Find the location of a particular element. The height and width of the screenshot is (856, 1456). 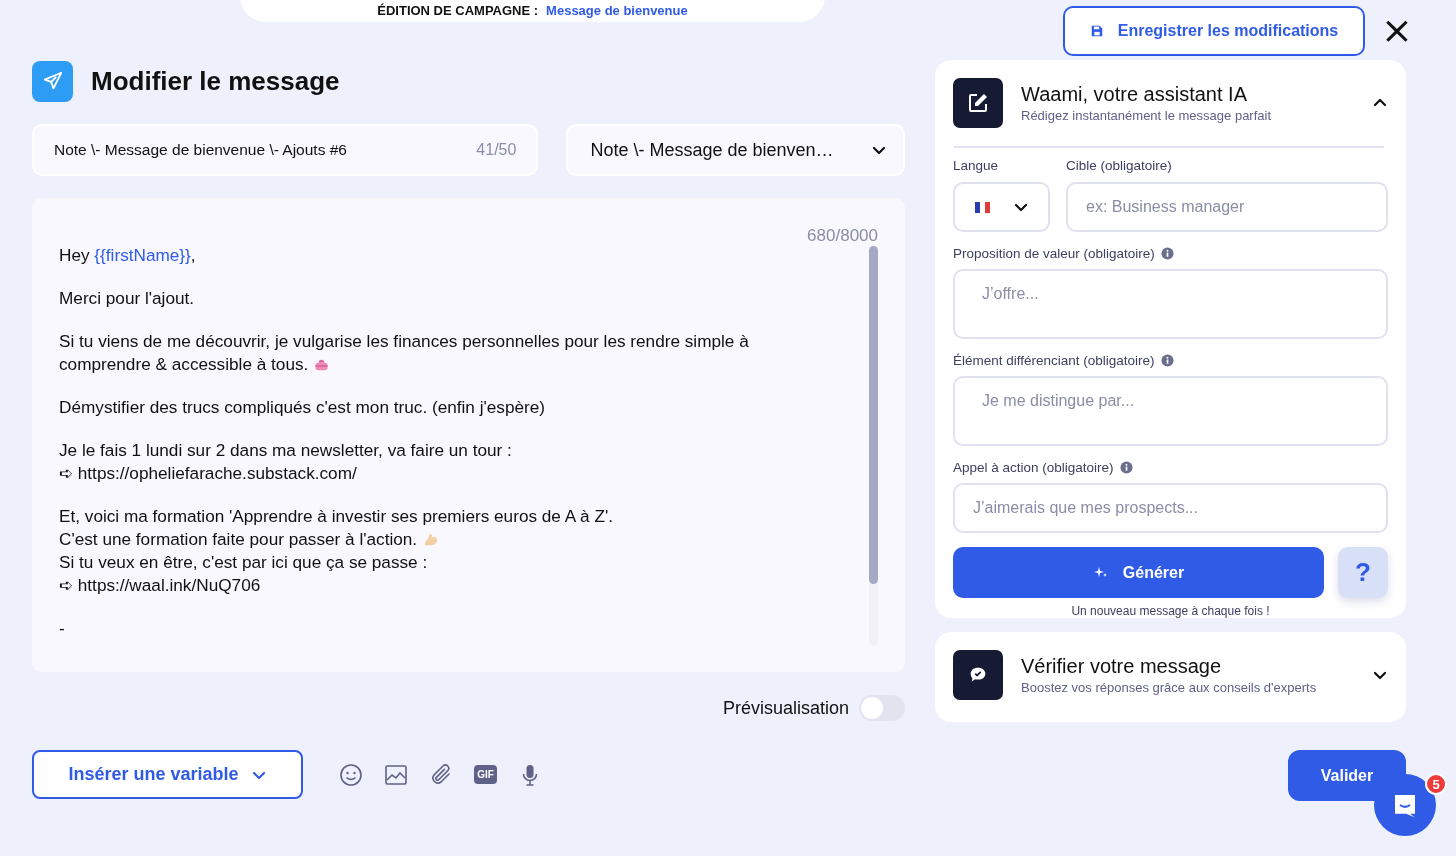

hint-text: Un nouveau message à chaque fois ! is located at coordinates (1170, 611).